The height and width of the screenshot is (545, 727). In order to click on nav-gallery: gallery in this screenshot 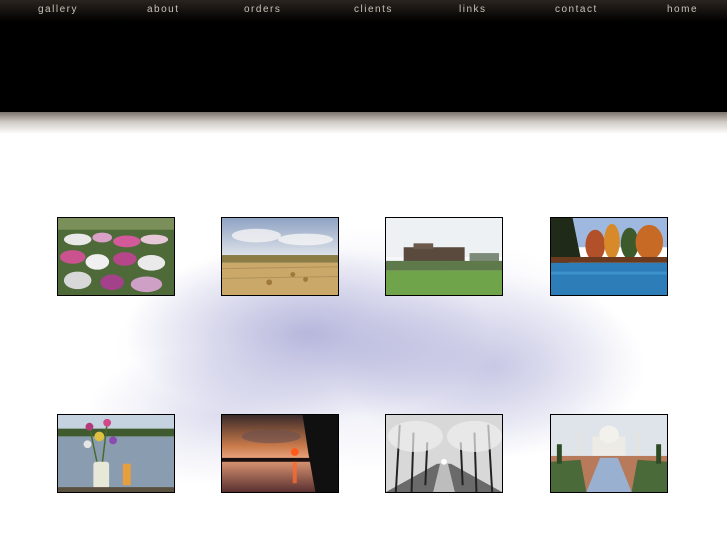, I will do `click(58, 9)`.